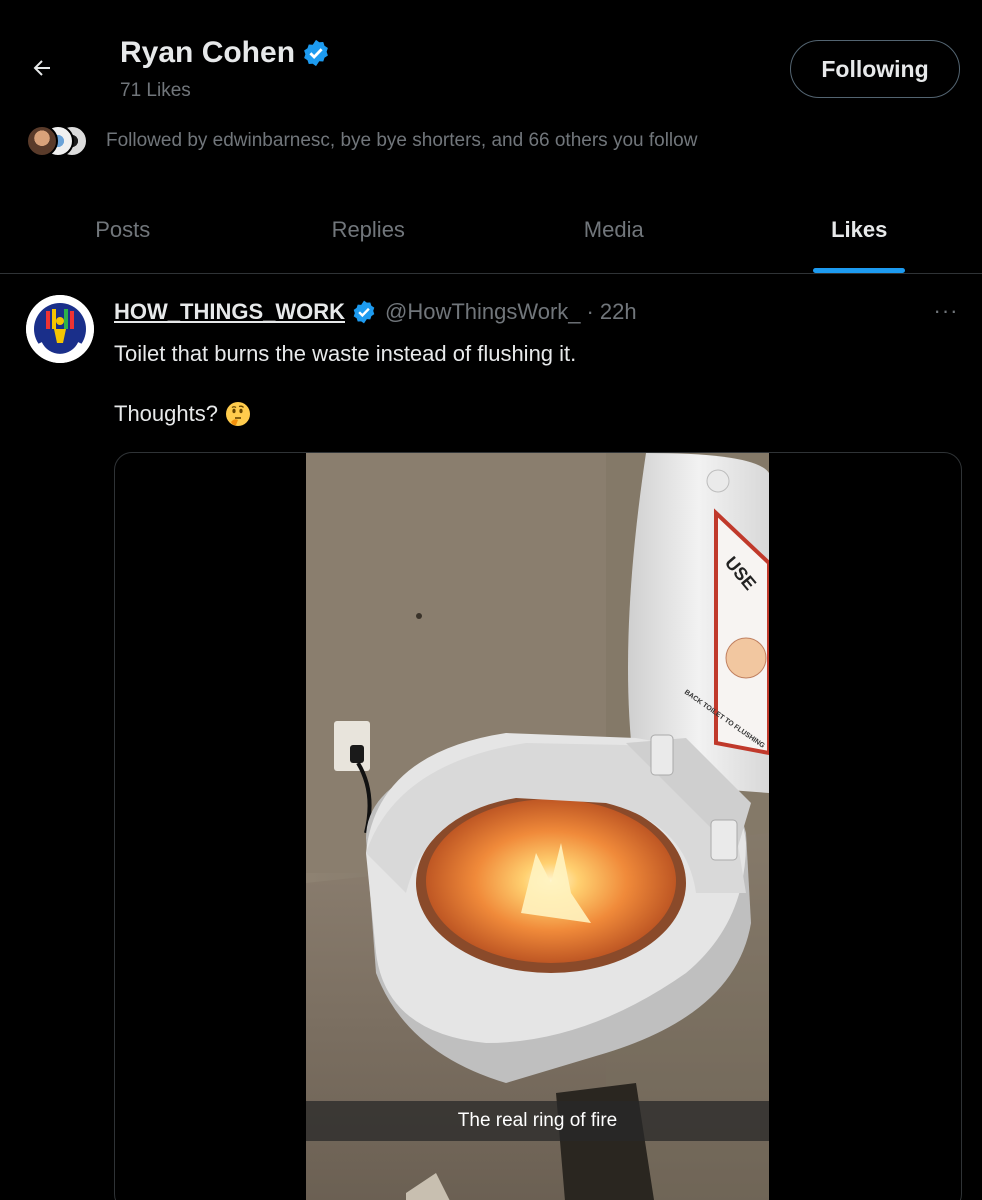 This screenshot has height=1200, width=982. I want to click on tab-label: Posts, so click(123, 229).